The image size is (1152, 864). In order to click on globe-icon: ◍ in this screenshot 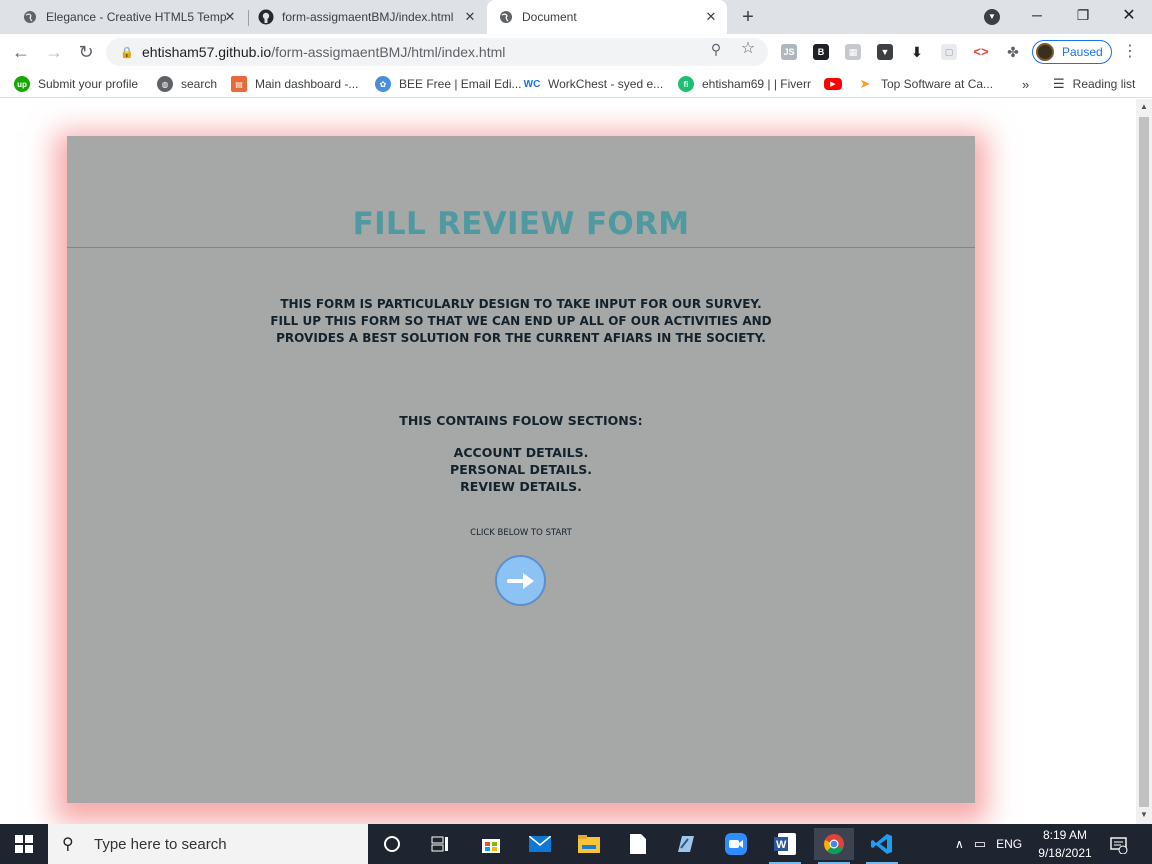, I will do `click(165, 84)`.